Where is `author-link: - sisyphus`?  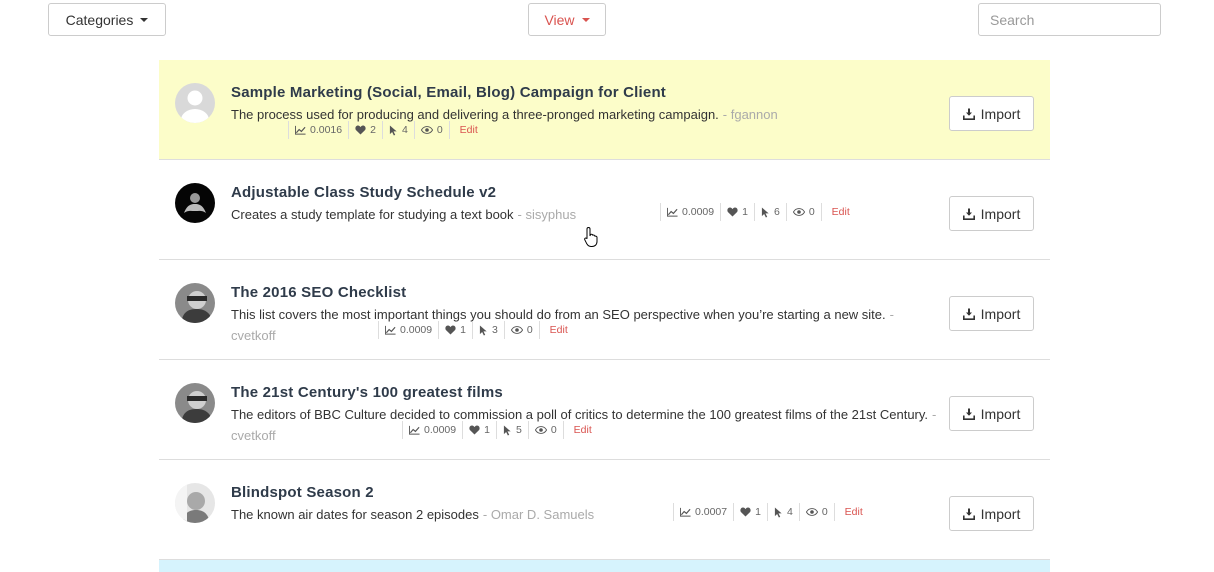 author-link: - sisyphus is located at coordinates (547, 214).